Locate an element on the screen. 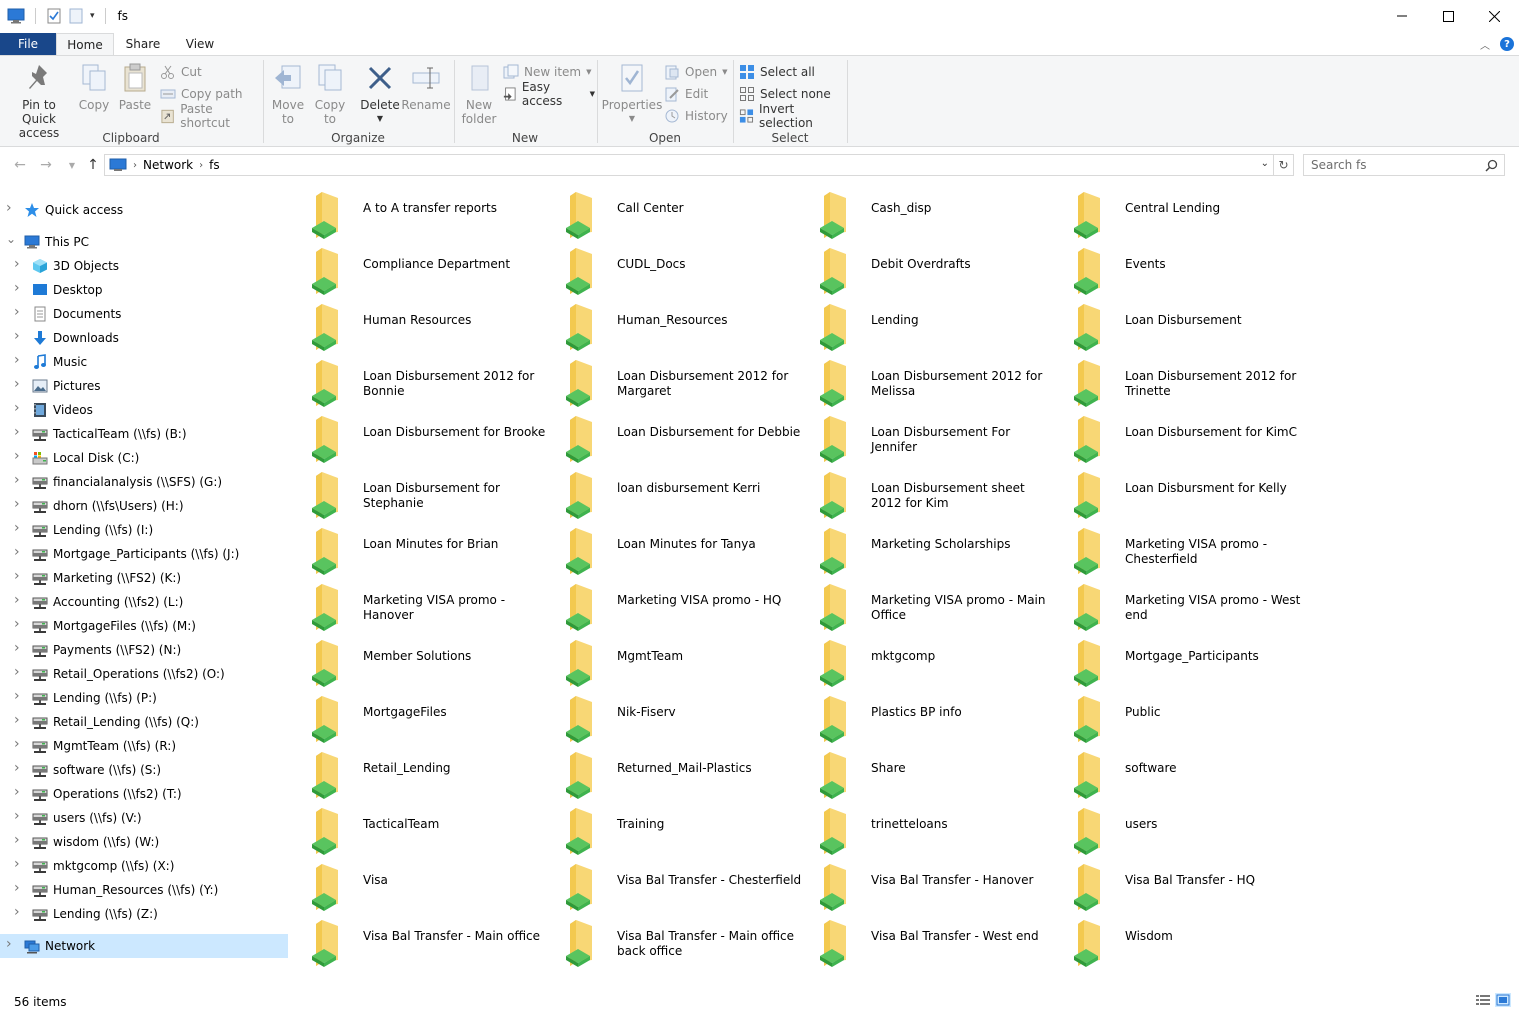 The image size is (1519, 1015). folder-item: Loan Disbursement for Stephanie is located at coordinates (417, 493).